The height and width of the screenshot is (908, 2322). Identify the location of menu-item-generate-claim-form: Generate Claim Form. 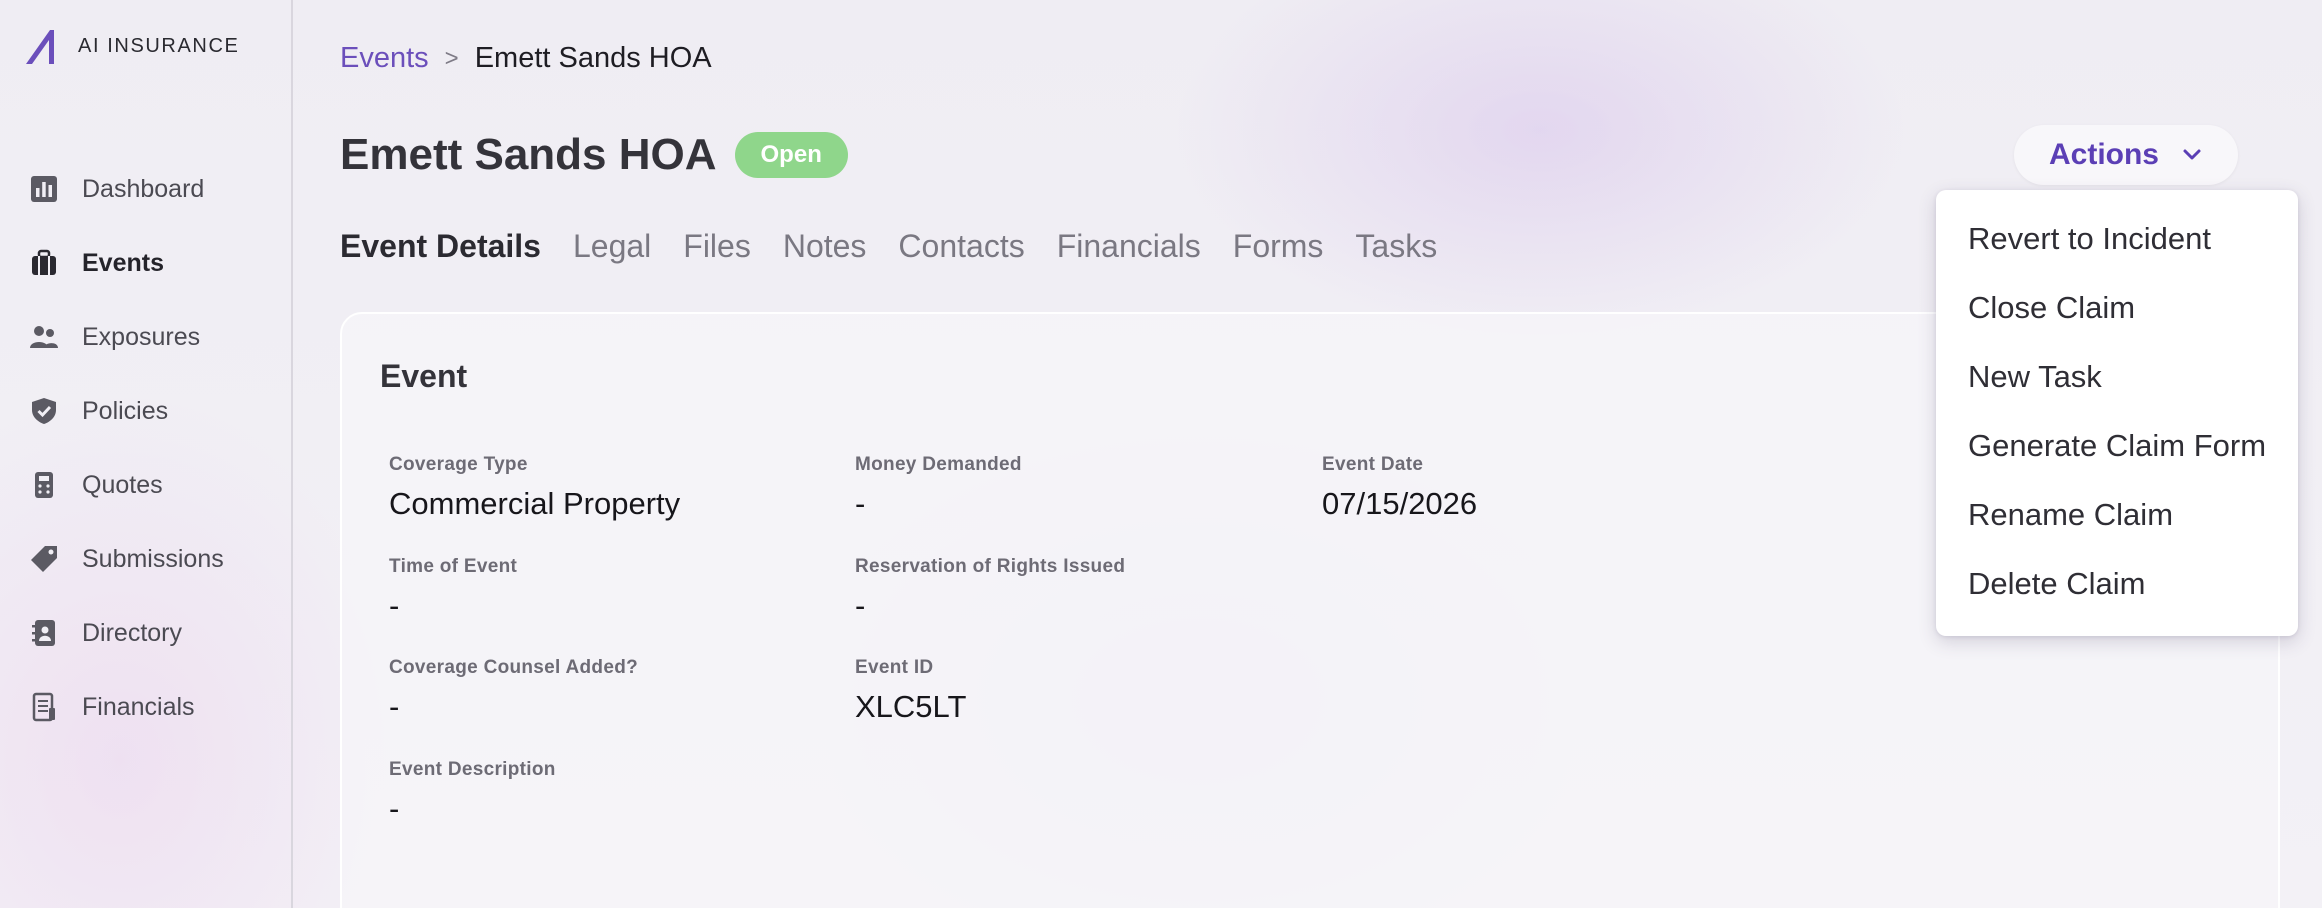
(2117, 445).